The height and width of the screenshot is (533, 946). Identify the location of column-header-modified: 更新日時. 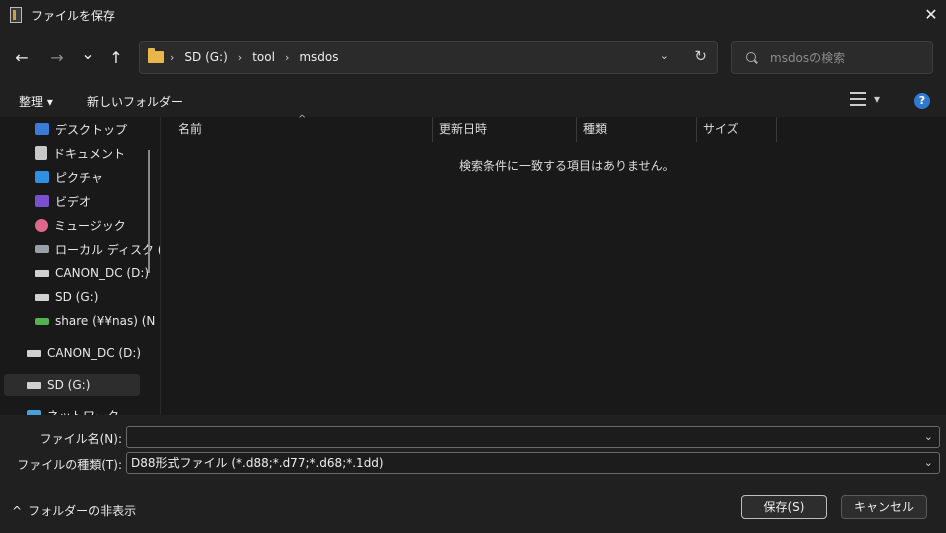
(463, 129).